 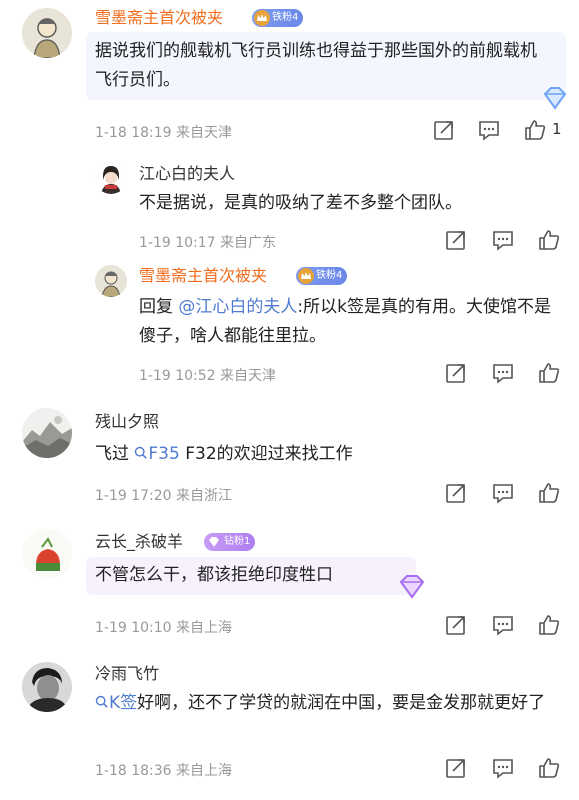 I want to click on text-body: F32的欢迎过来找工作, so click(x=269, y=454).